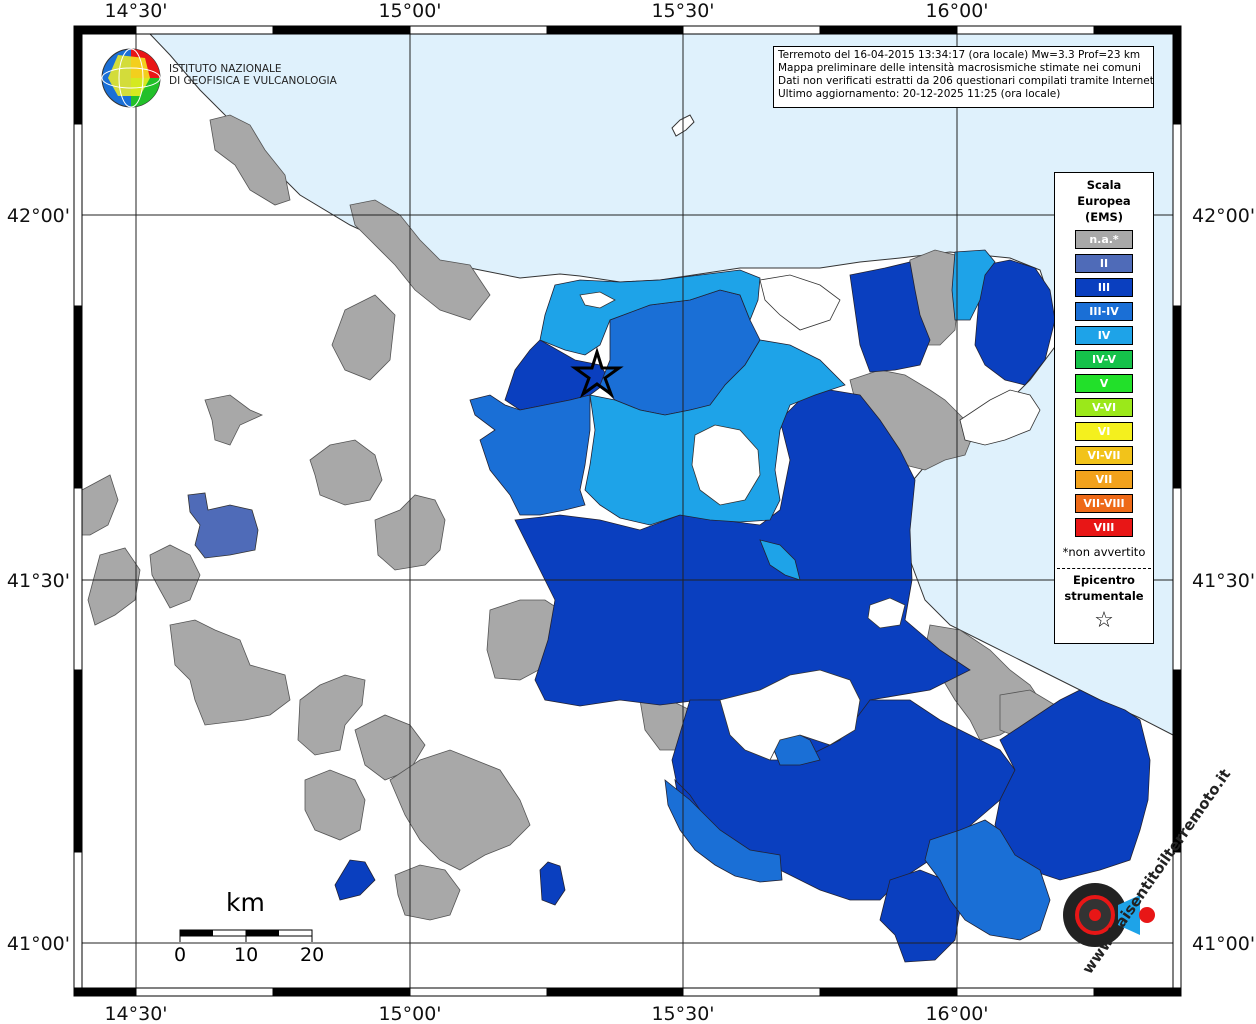 Image resolution: width=1256 pixels, height=1024 pixels. I want to click on legend-title: Scala Europea (EMS), so click(1104, 201).